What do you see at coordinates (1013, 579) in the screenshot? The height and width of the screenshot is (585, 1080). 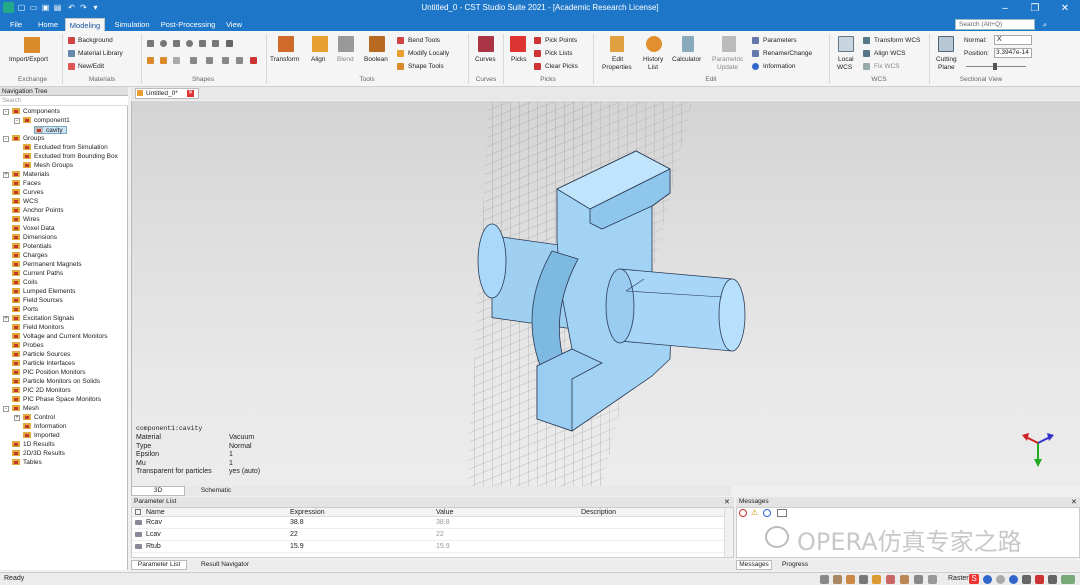 I see `ime-mic-icon` at bounding box center [1013, 579].